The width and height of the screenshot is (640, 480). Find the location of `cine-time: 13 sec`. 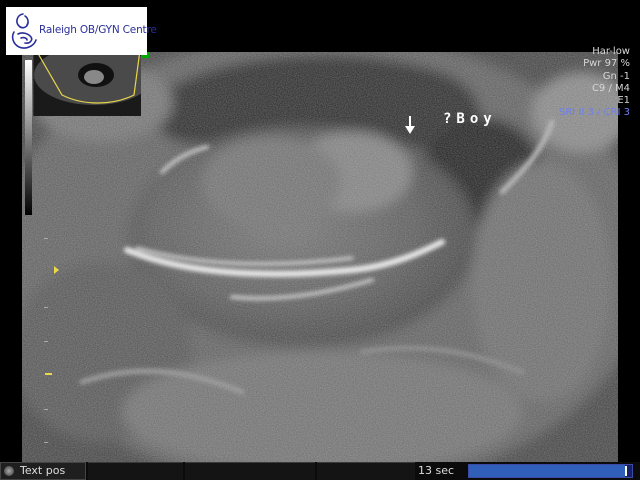

cine-time: 13 sec is located at coordinates (436, 470).